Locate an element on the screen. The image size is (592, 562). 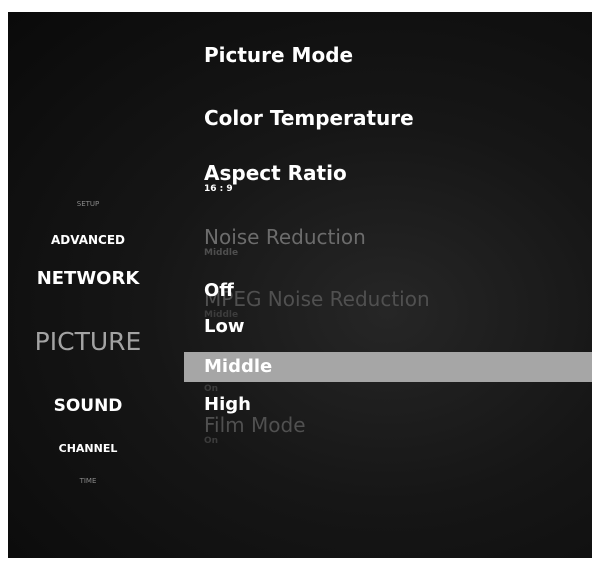
menu-item-value: 16 : 9 is located at coordinates (218, 189).